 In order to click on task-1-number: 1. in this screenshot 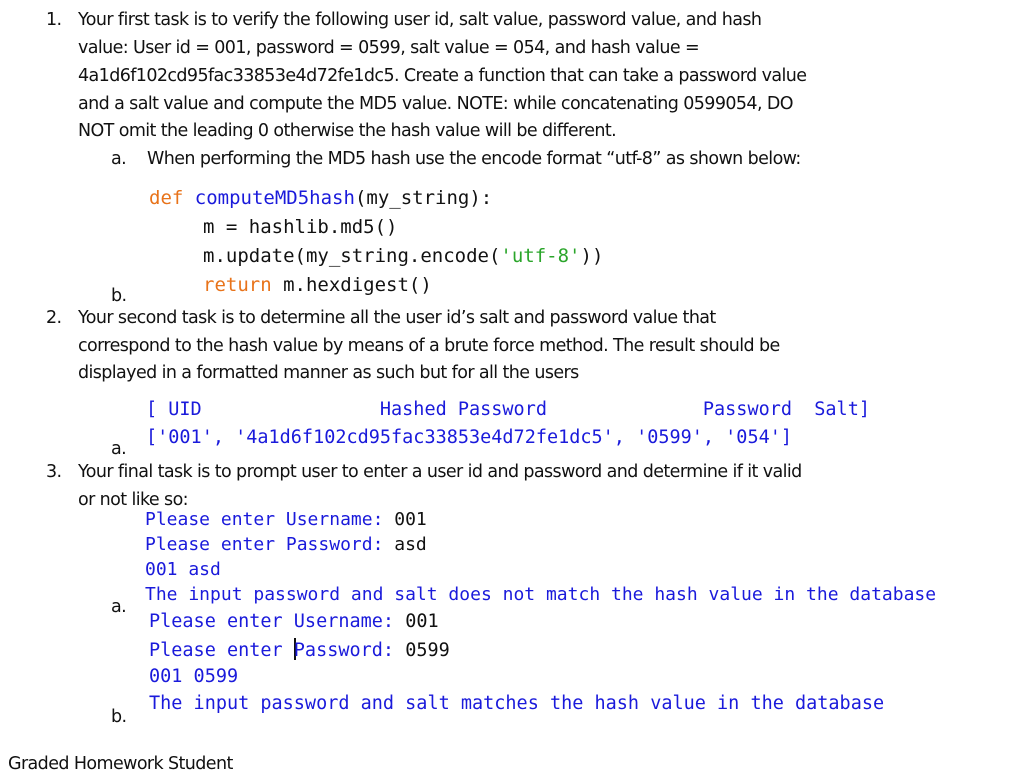, I will do `click(54, 20)`.